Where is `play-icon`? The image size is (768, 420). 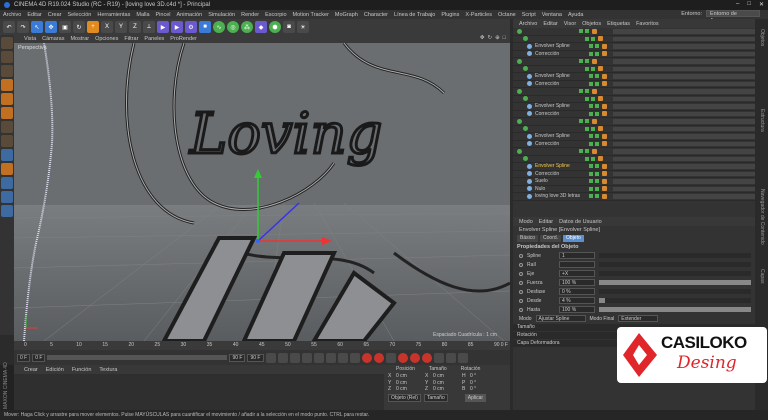
play-icon is located at coordinates (306, 357).